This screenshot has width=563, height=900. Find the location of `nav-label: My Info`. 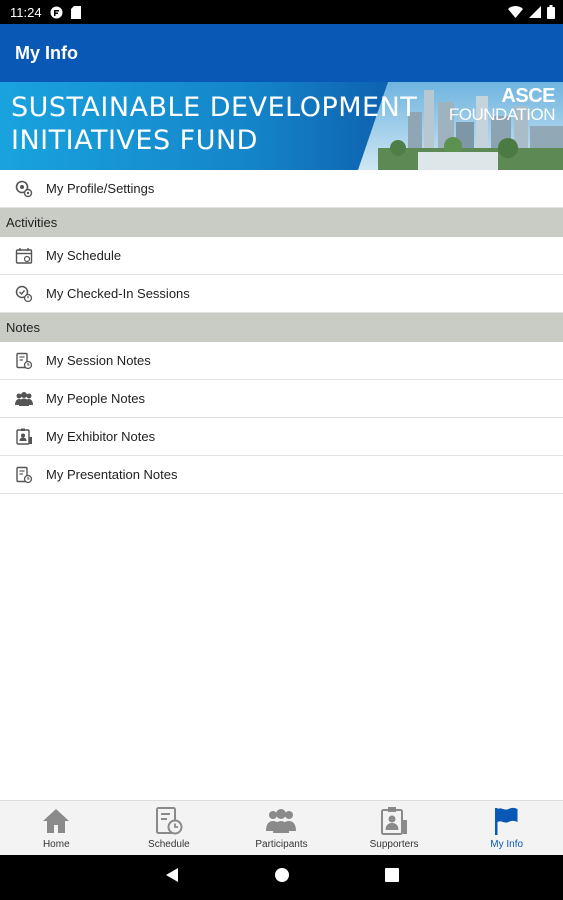

nav-label: My Info is located at coordinates (507, 844).